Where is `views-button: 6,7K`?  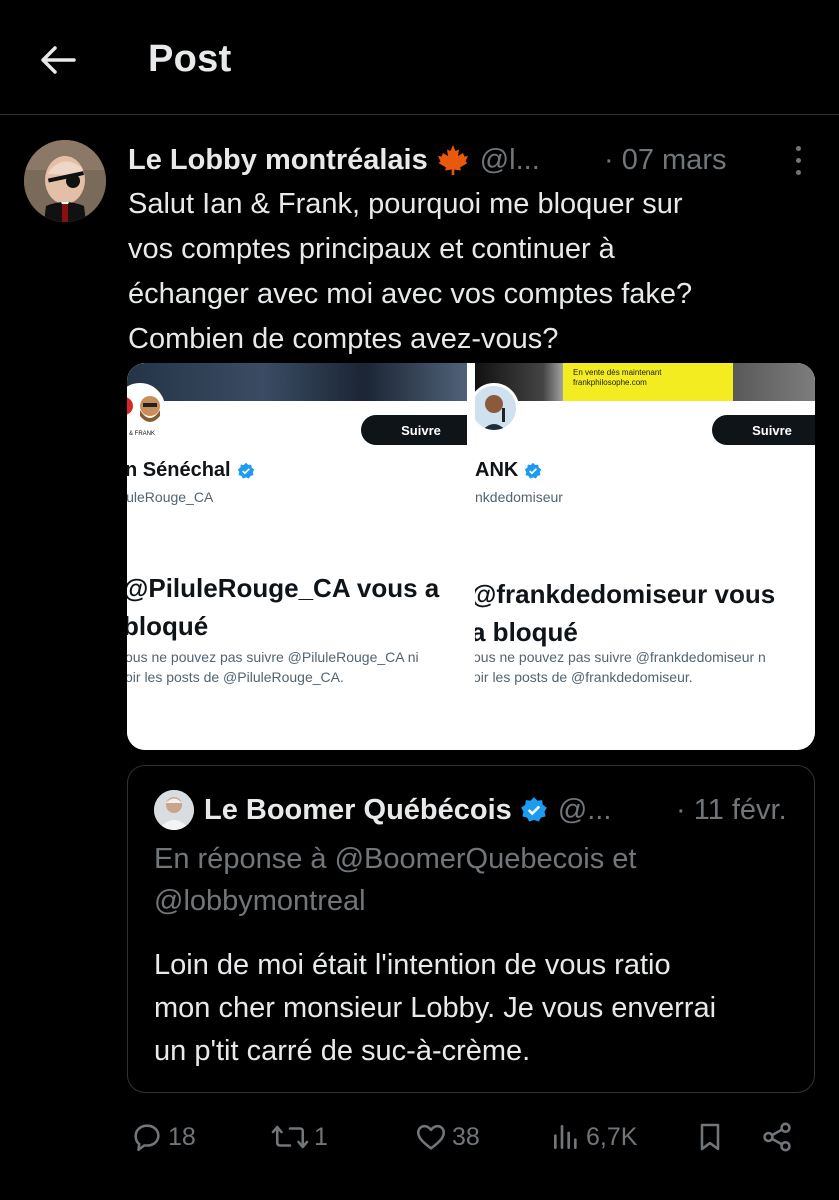
views-button: 6,7K is located at coordinates (593, 1137).